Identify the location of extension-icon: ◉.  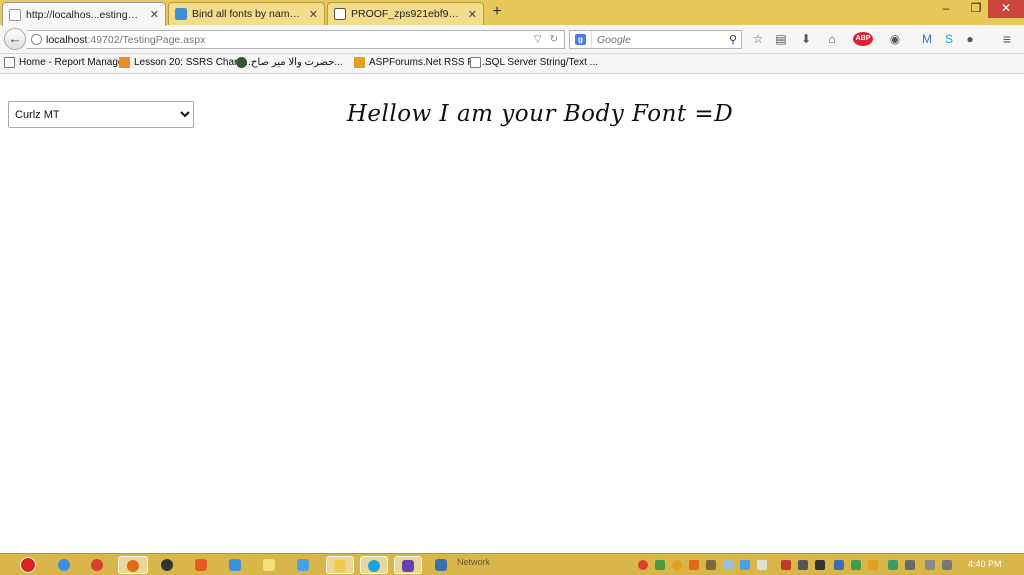
(895, 39).